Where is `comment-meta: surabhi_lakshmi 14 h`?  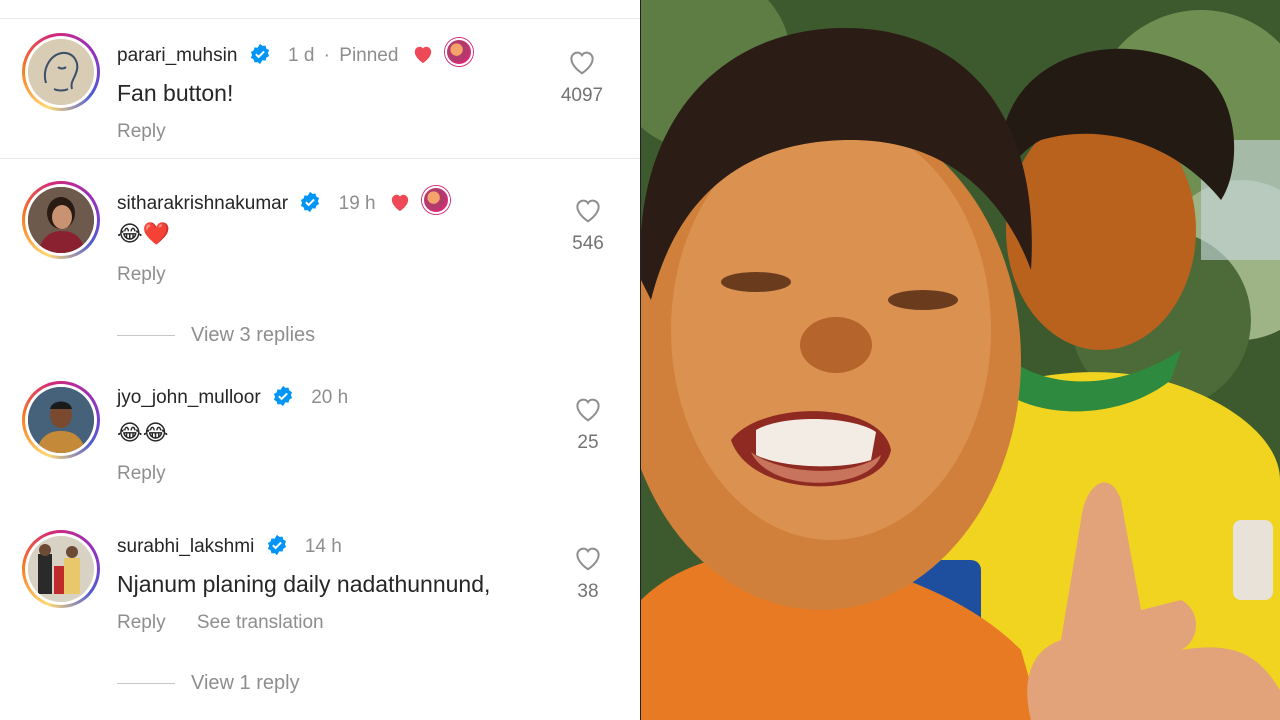 comment-meta: surabhi_lakshmi 14 h is located at coordinates (229, 546).